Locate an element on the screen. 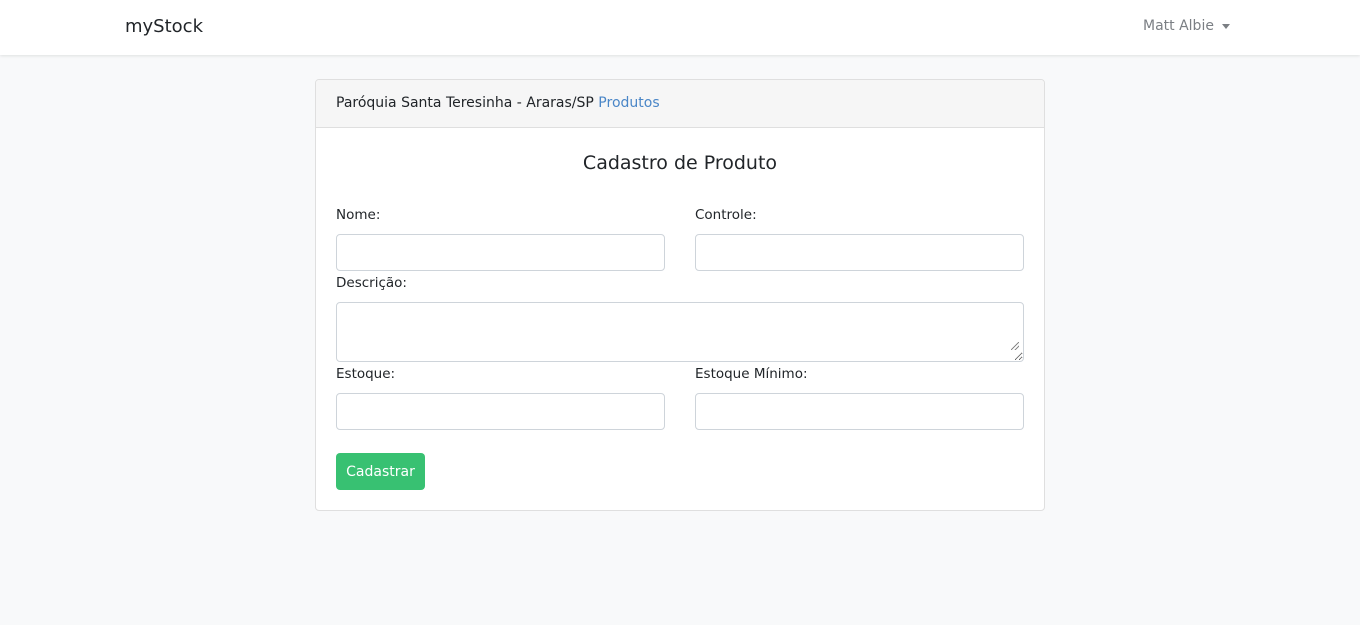  nome-input is located at coordinates (500, 252).